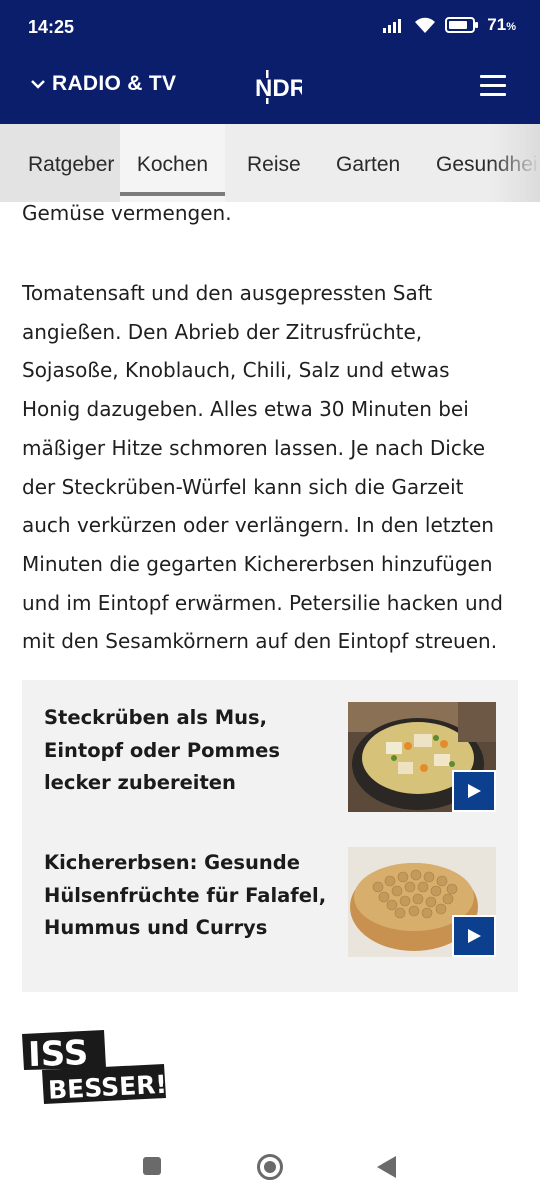  What do you see at coordinates (152, 1168) in the screenshot?
I see `recents-square-icon` at bounding box center [152, 1168].